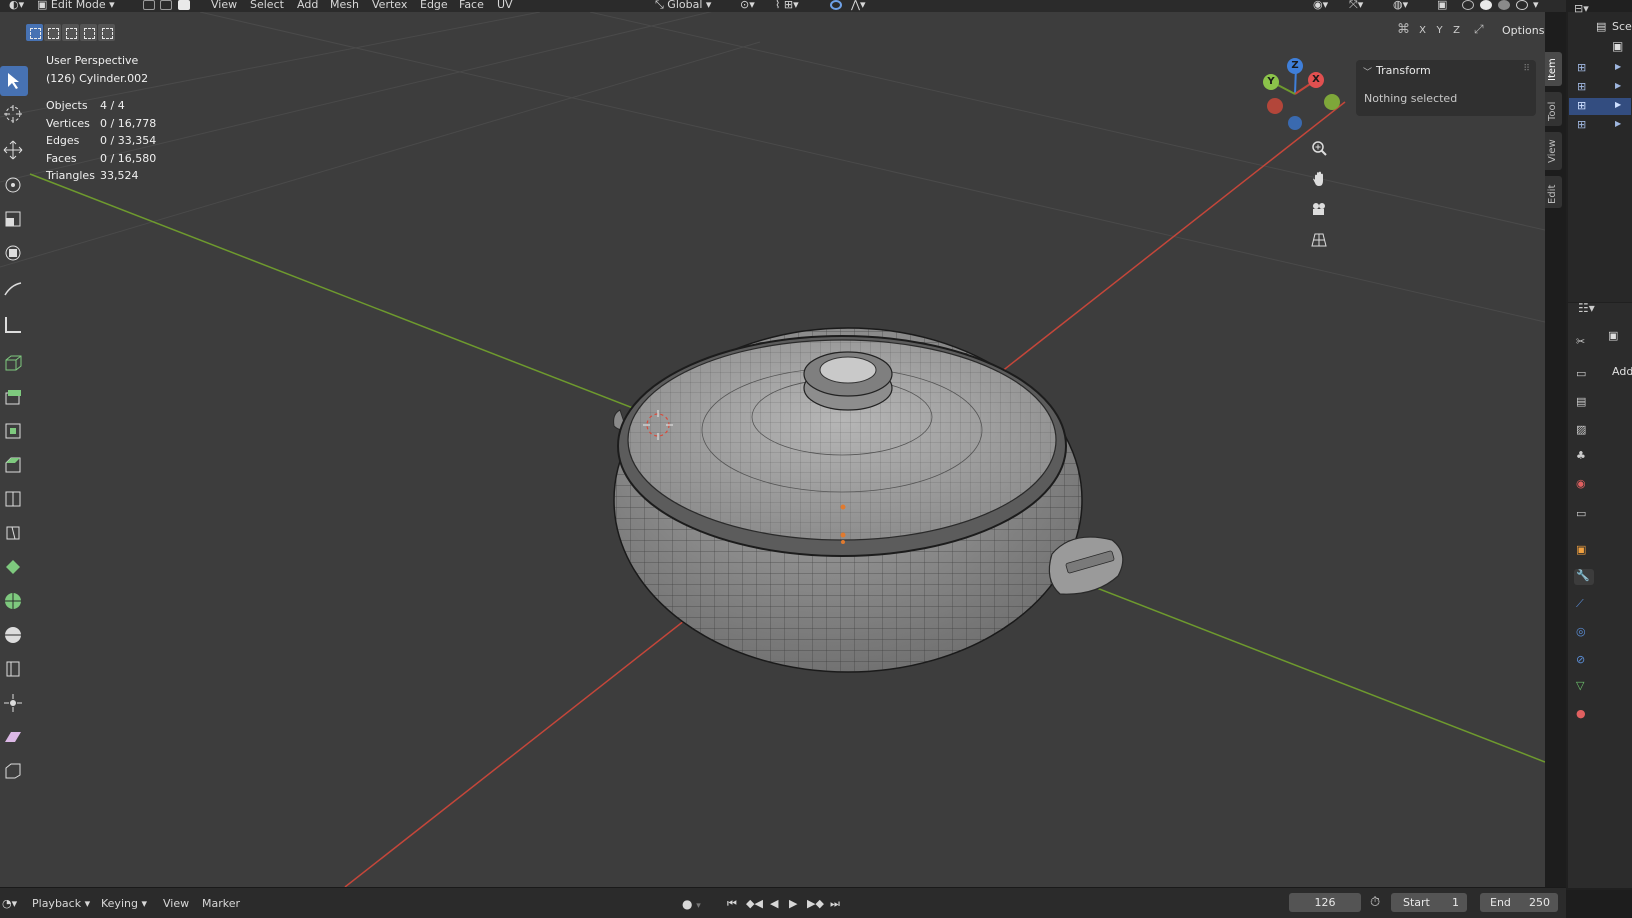 The height and width of the screenshot is (918, 1632). What do you see at coordinates (1584, 457) in the screenshot?
I see `scene-props-icon: ♣` at bounding box center [1584, 457].